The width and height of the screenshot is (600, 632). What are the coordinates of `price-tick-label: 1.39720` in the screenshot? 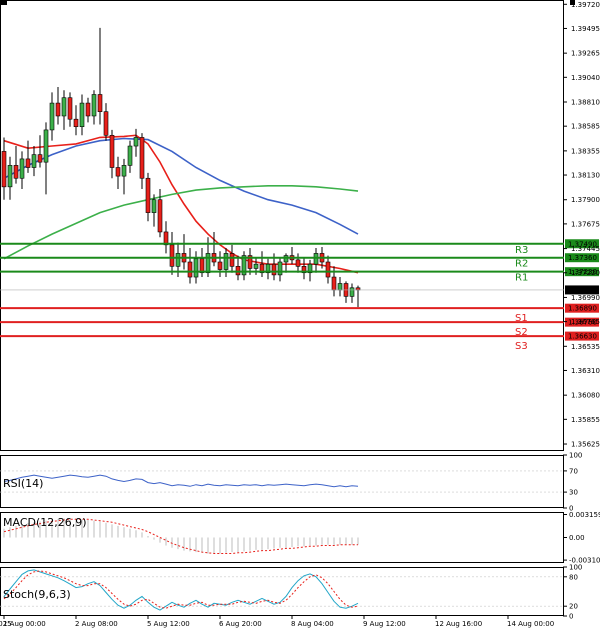 It's located at (585, 5).